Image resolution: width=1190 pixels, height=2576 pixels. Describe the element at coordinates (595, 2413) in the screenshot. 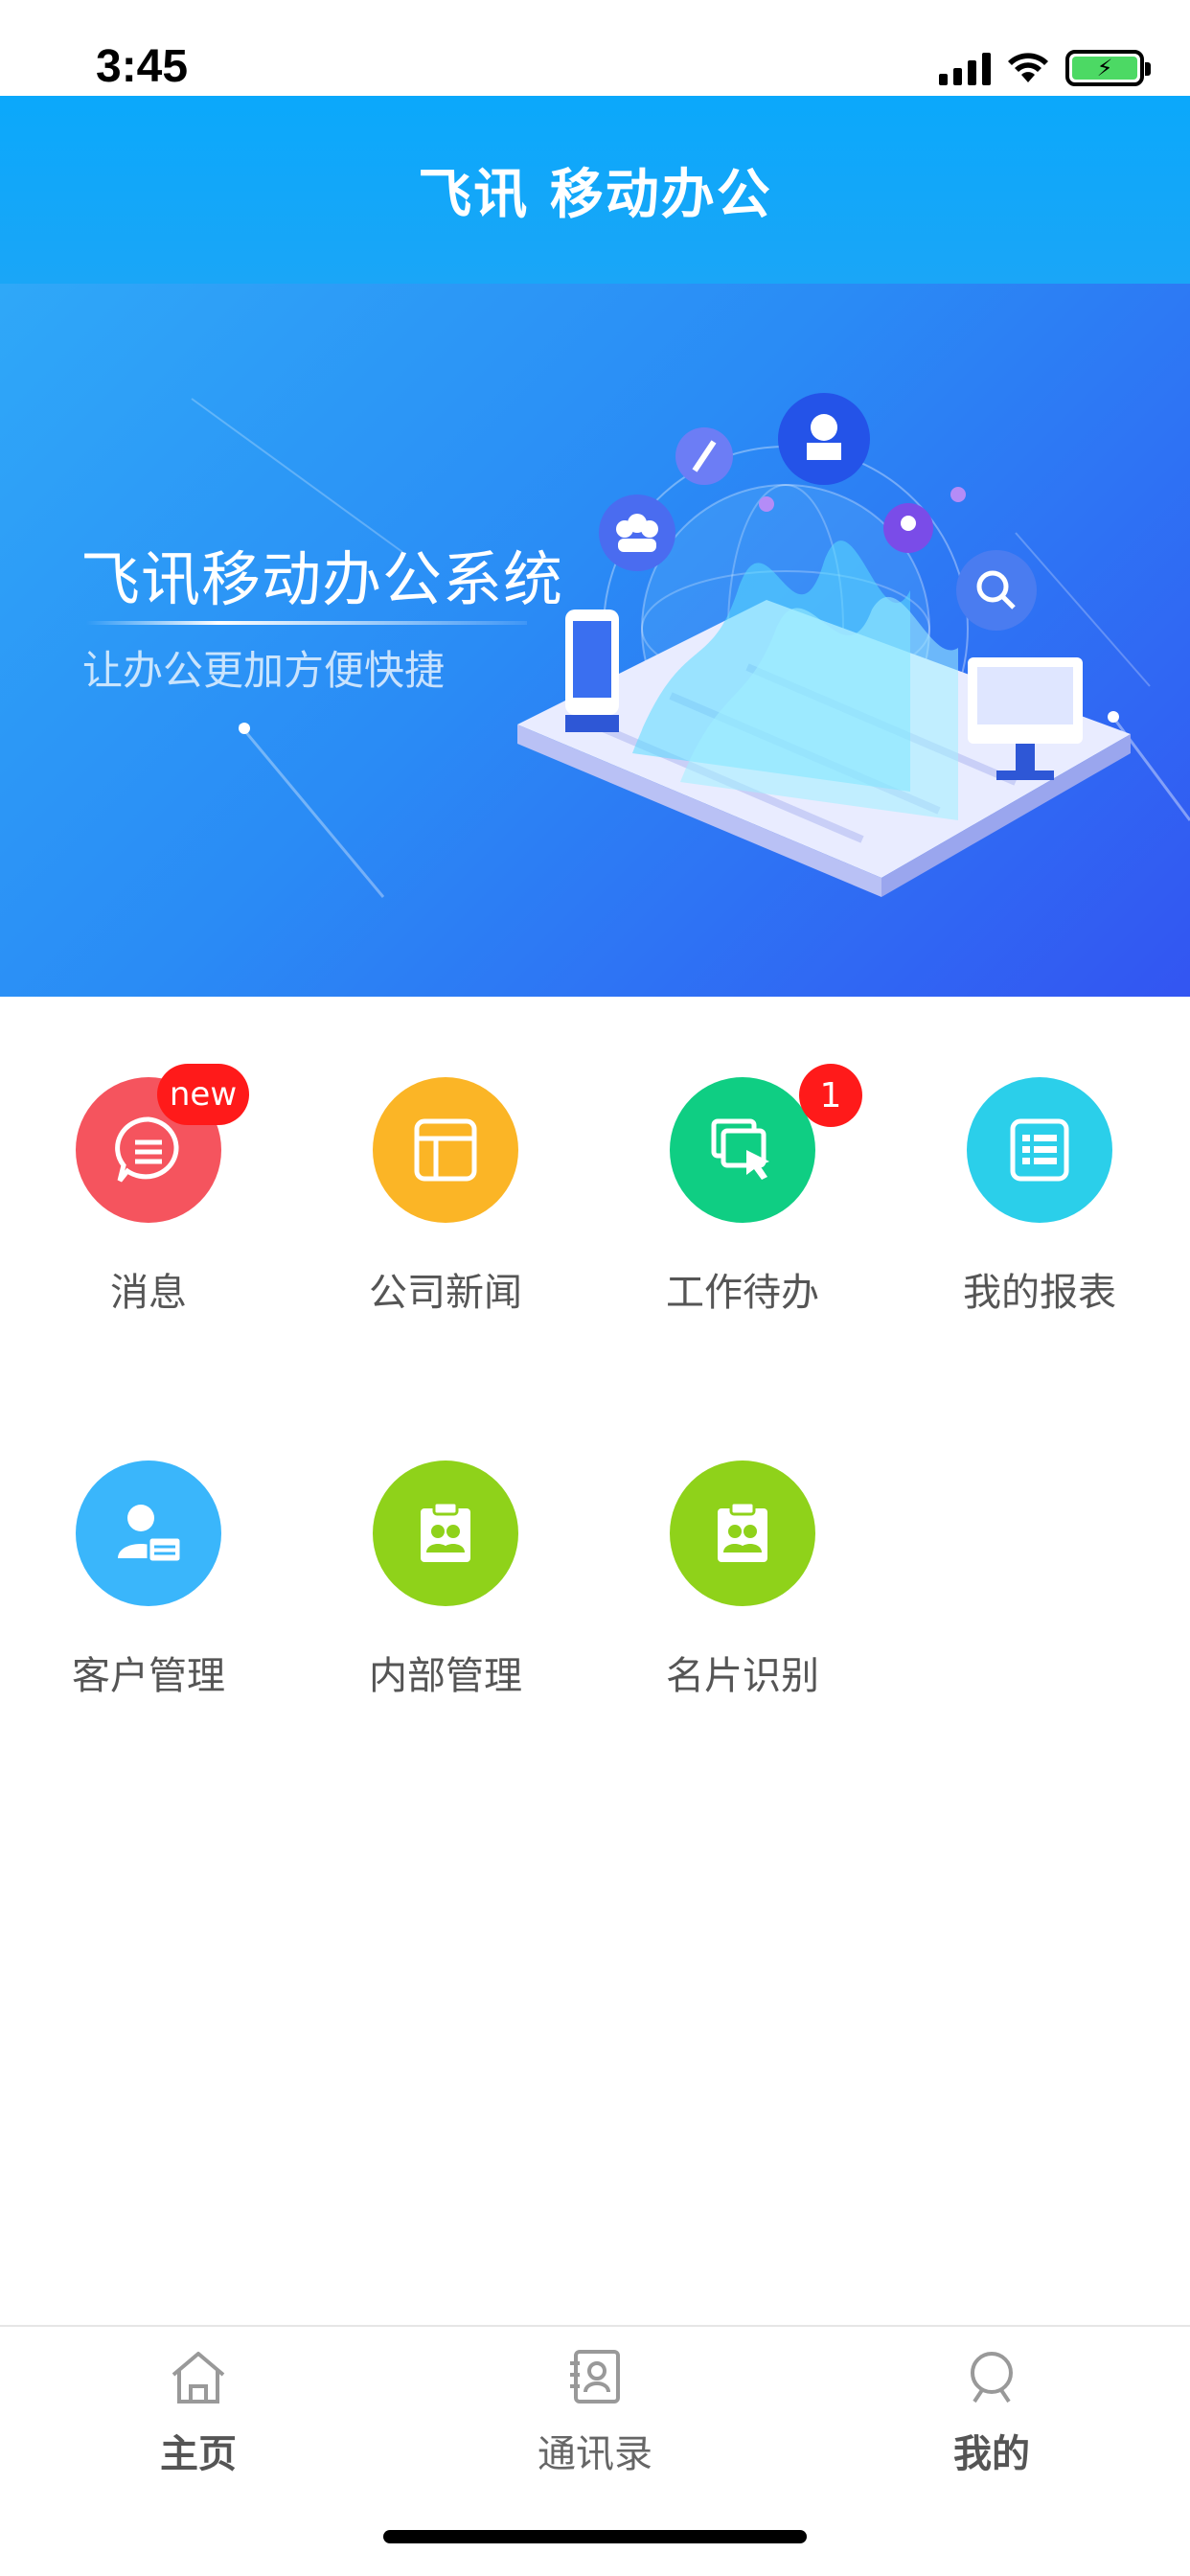

I see `tab-contacts: 通讯录` at that location.